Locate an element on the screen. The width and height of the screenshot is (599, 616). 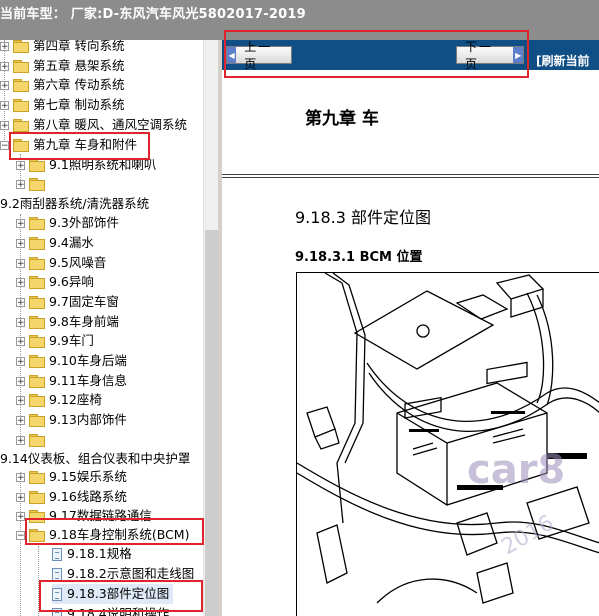
tree-item-9-16: + 9.16线路系统 is located at coordinates (71, 497).